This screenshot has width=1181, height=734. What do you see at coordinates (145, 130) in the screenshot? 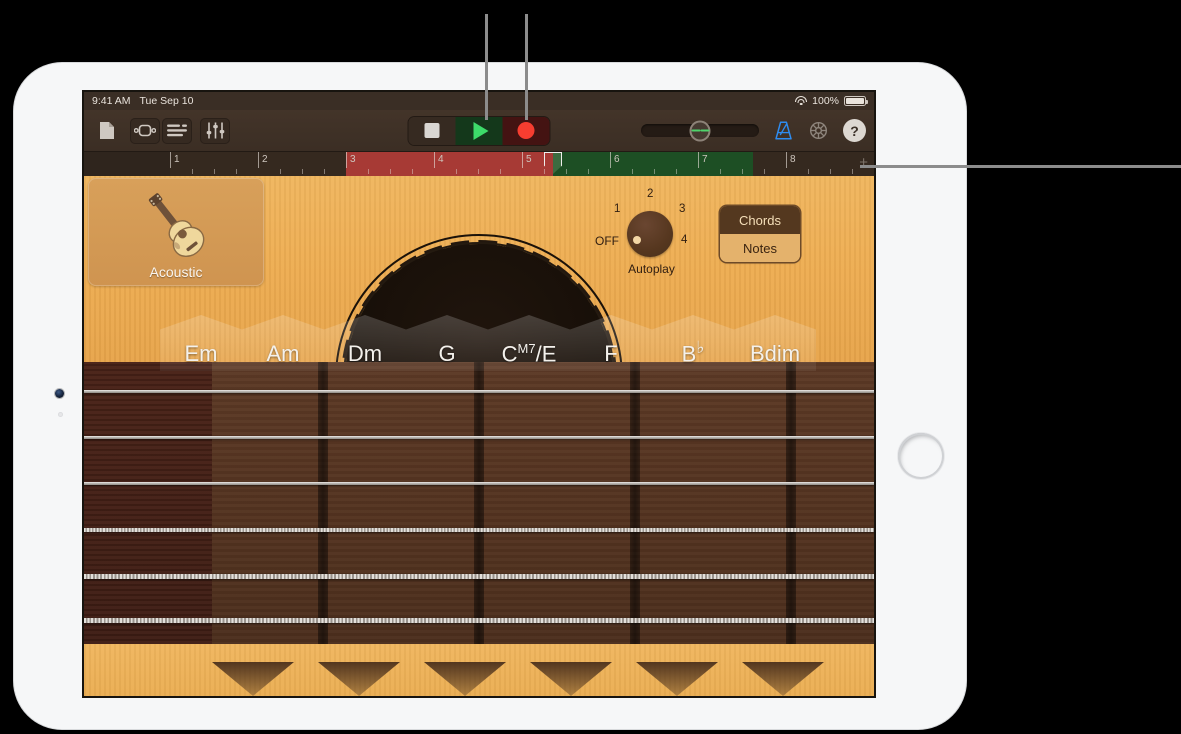
I see `loop-browser-icon` at bounding box center [145, 130].